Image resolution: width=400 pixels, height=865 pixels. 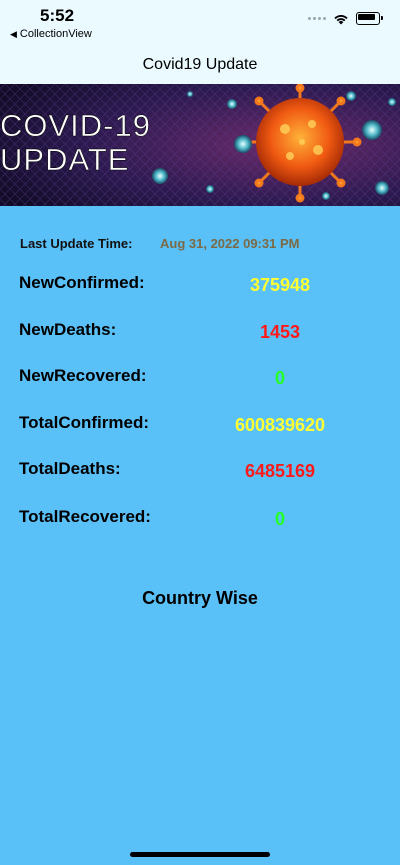 I want to click on stat-label: TotalDeaths:, so click(x=70, y=468).